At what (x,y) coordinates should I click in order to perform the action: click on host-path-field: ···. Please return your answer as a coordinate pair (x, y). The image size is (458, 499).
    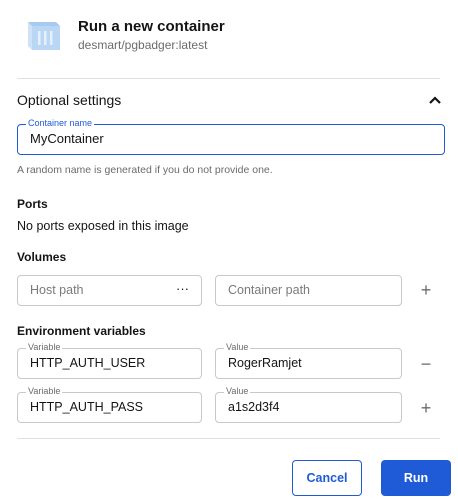
    Looking at the image, I should click on (109, 290).